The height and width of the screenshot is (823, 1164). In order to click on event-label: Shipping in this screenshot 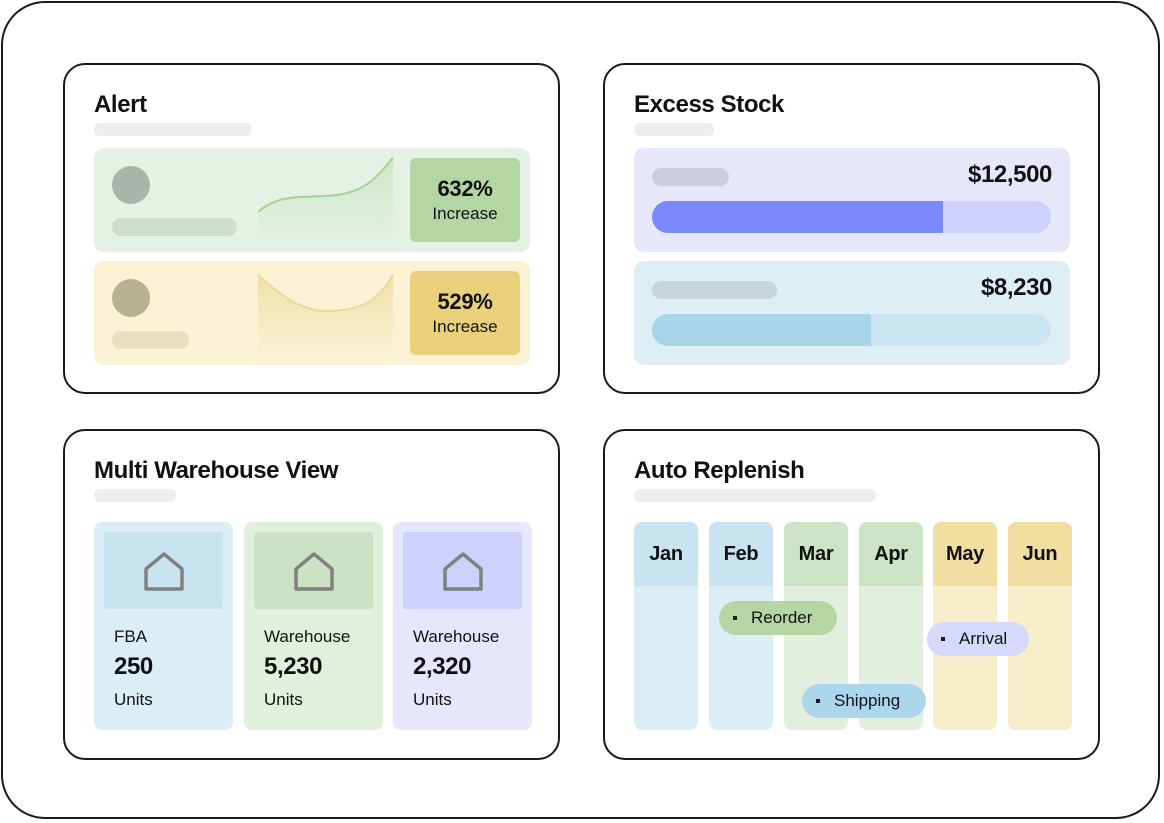, I will do `click(867, 700)`.